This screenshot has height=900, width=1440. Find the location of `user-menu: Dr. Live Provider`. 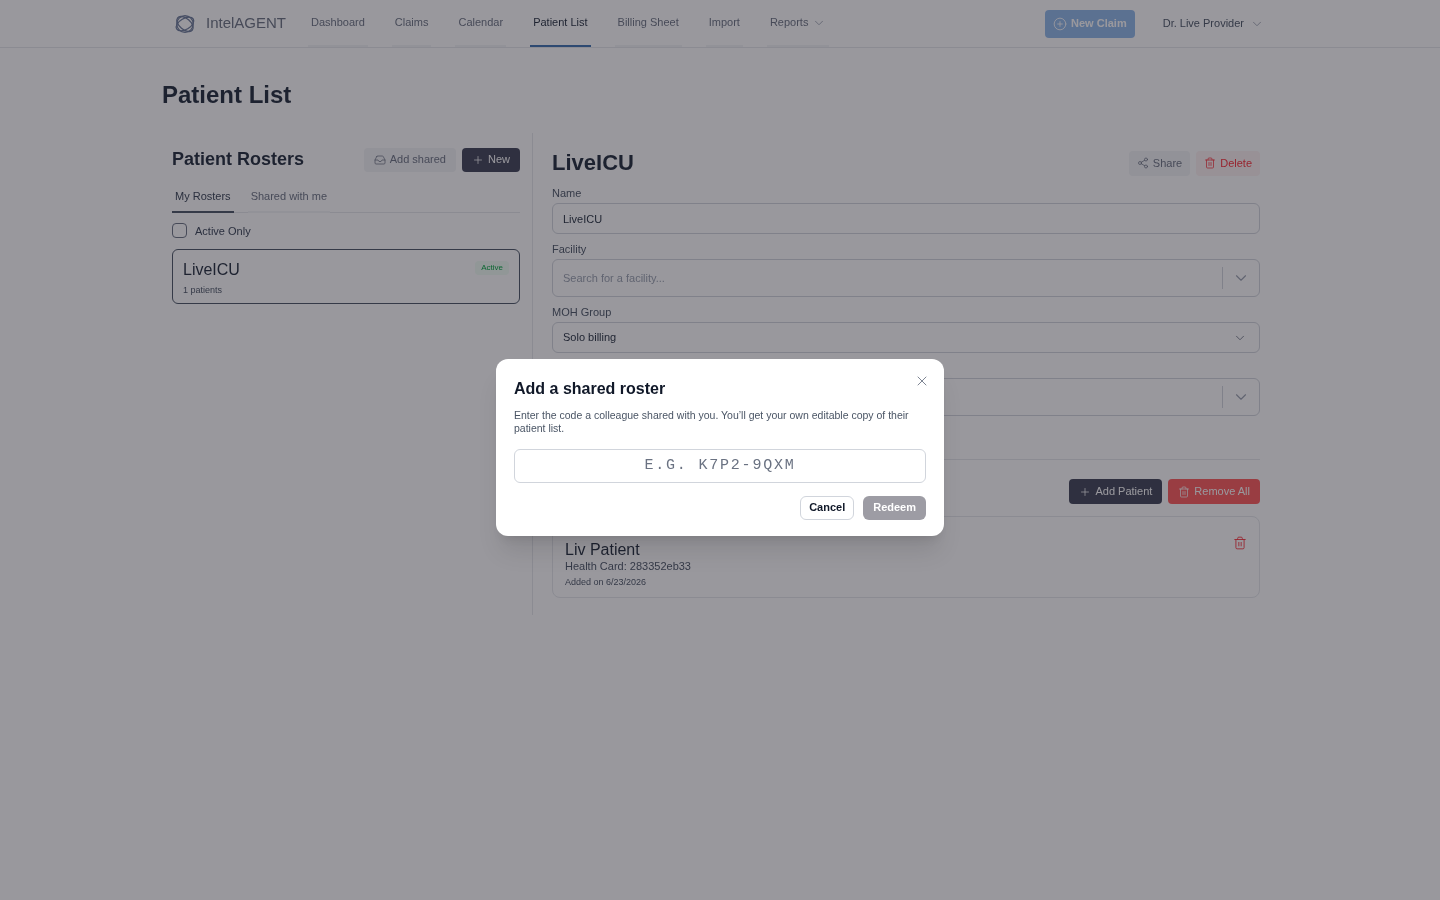

user-menu: Dr. Live Provider is located at coordinates (1213, 23).